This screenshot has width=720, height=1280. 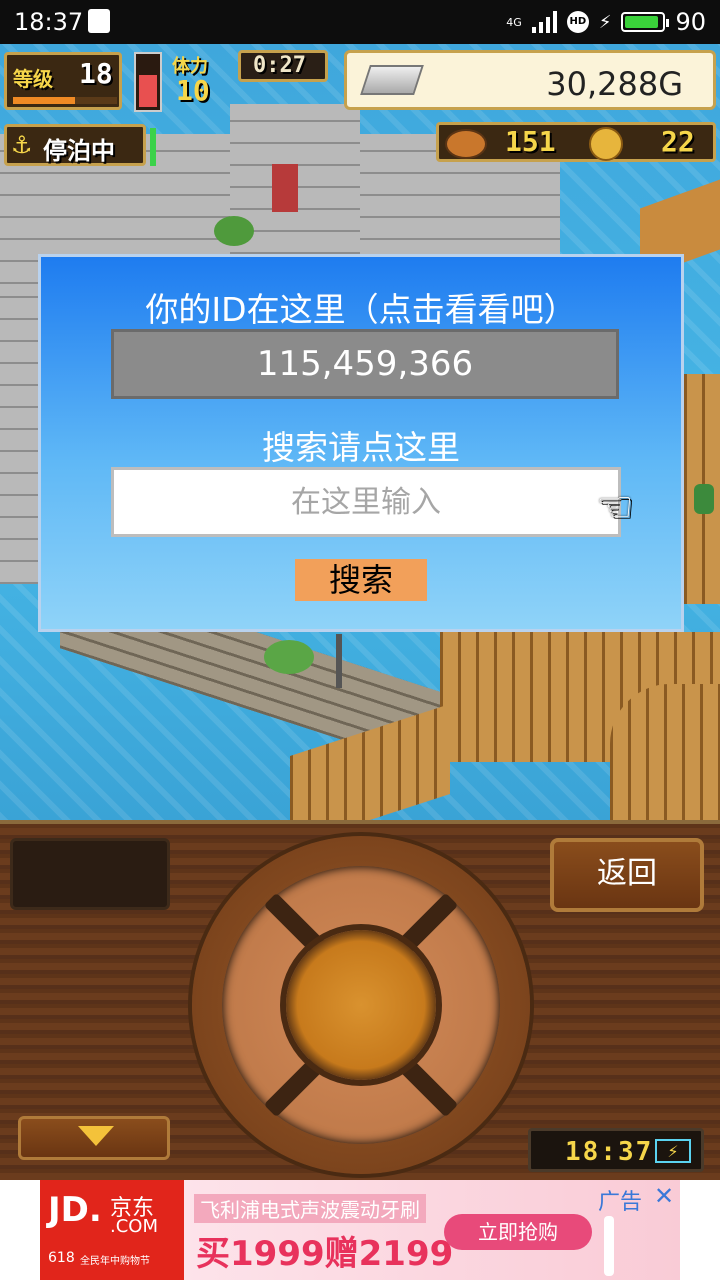 What do you see at coordinates (530, 80) in the screenshot?
I see `gold-panel: 30,288G` at bounding box center [530, 80].